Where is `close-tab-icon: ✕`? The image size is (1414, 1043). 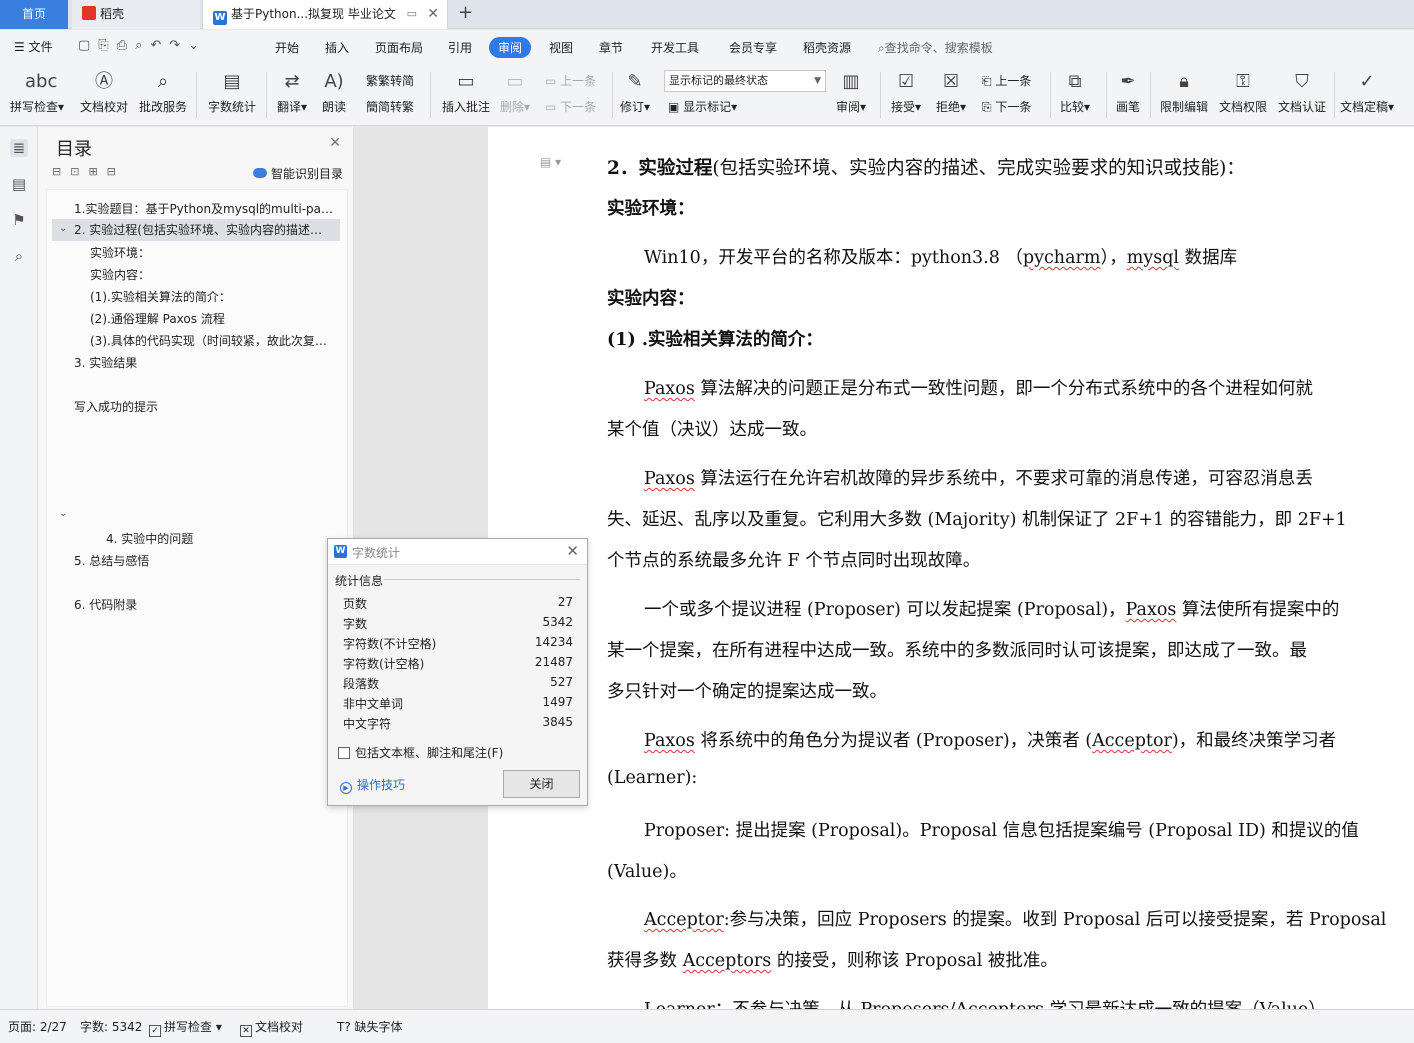
close-tab-icon: ✕ is located at coordinates (433, 14).